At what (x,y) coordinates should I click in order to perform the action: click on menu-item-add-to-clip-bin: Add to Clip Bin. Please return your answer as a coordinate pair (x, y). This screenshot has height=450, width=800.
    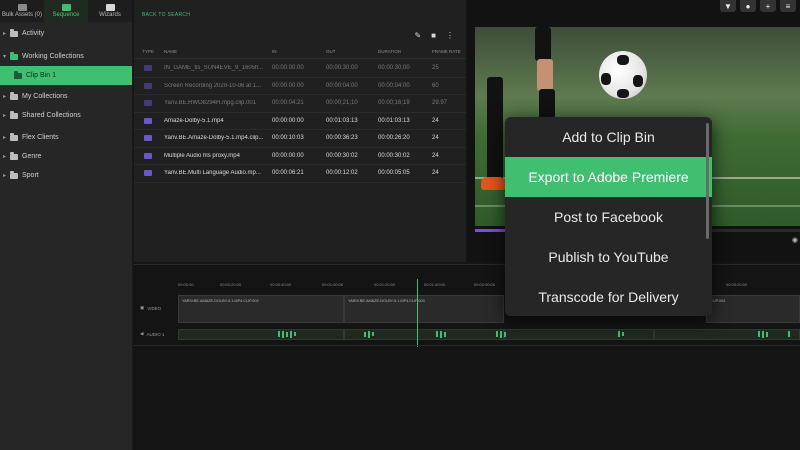
    Looking at the image, I should click on (608, 137).